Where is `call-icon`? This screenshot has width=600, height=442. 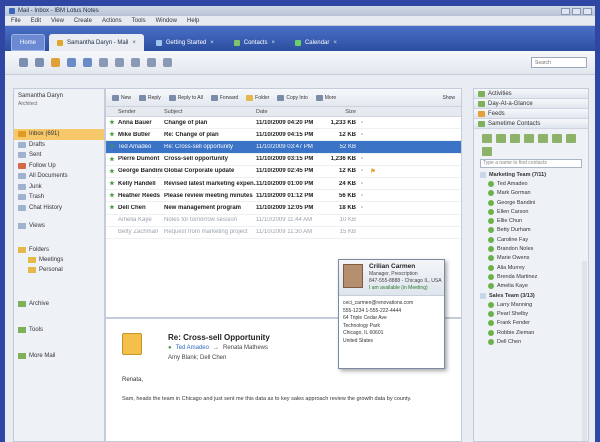
call-icon is located at coordinates (515, 138).